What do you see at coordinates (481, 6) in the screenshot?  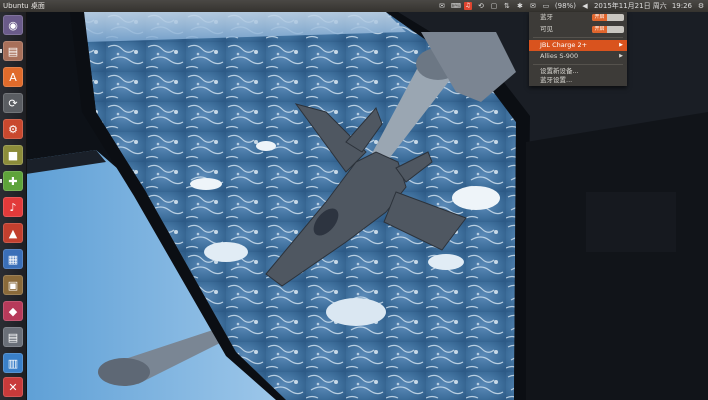 I see `sync-icon: ⟲` at bounding box center [481, 6].